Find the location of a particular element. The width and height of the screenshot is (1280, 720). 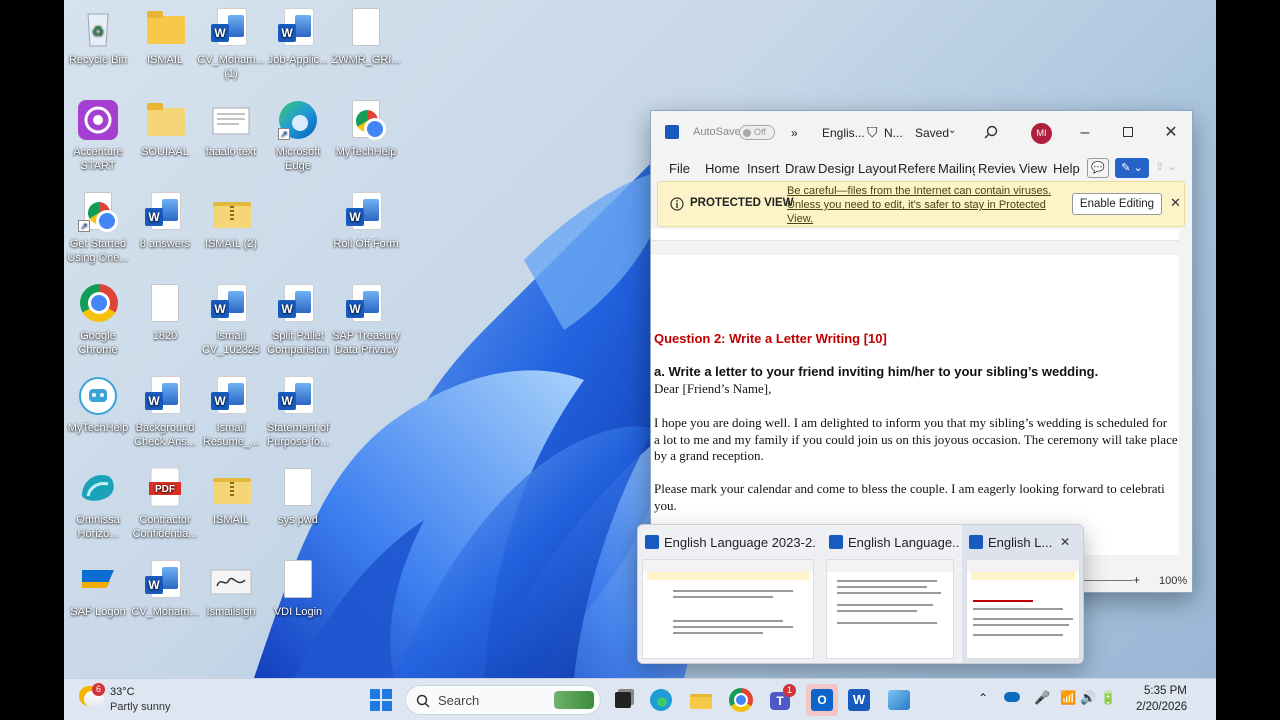

desktop-icon-signature: Ismailsign is located at coordinates (231, 588).